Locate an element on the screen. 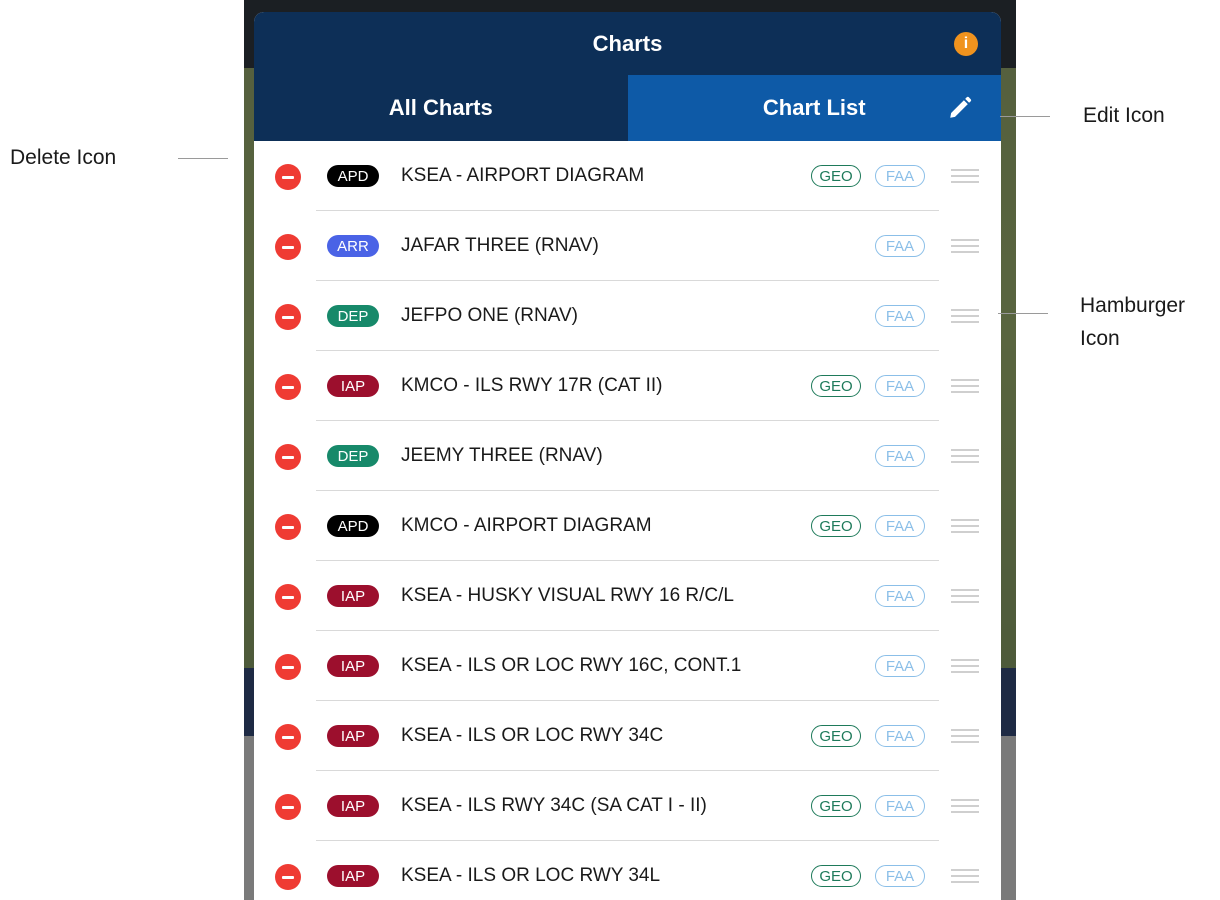 The image size is (1220, 900). modal-header: Charts i is located at coordinates (627, 43).